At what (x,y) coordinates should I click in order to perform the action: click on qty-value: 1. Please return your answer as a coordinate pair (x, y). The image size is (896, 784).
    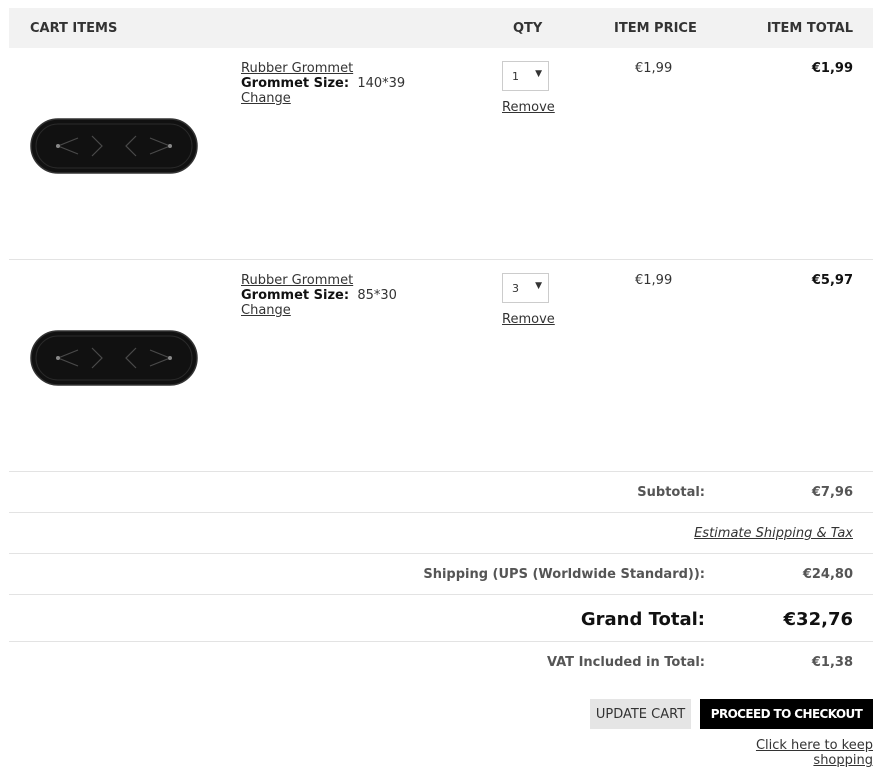
    Looking at the image, I should click on (515, 76).